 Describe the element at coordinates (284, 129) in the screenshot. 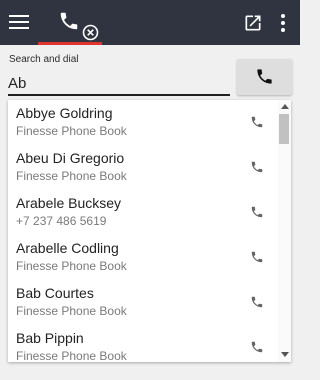

I see `scrollbar-thumb` at that location.